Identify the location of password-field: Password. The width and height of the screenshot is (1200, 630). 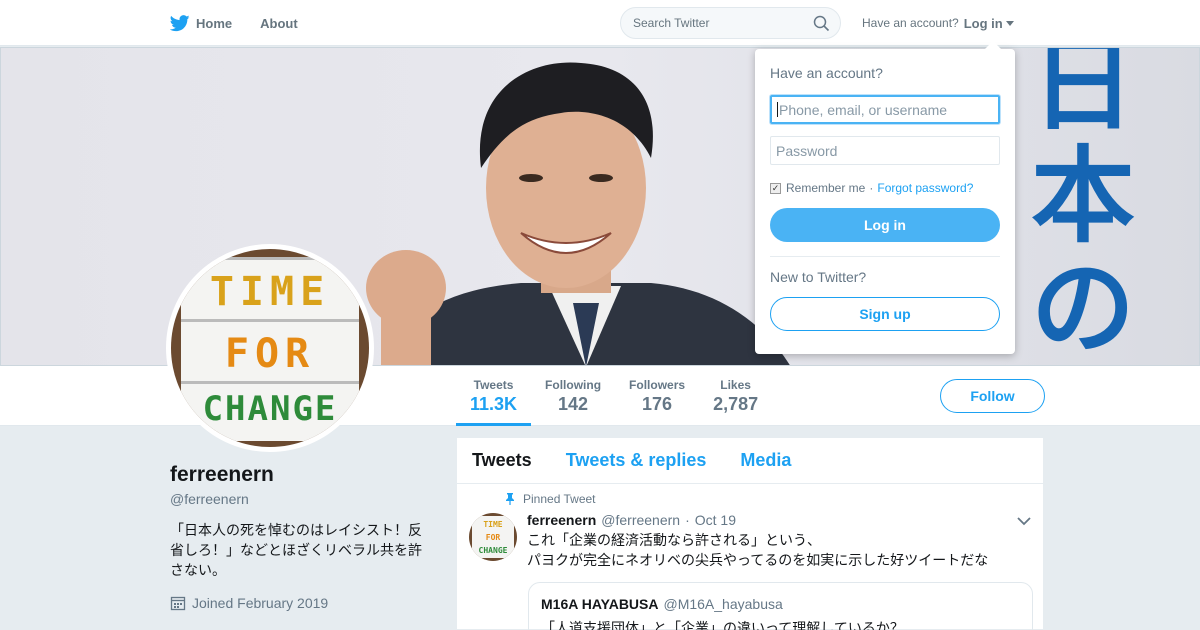
(885, 150).